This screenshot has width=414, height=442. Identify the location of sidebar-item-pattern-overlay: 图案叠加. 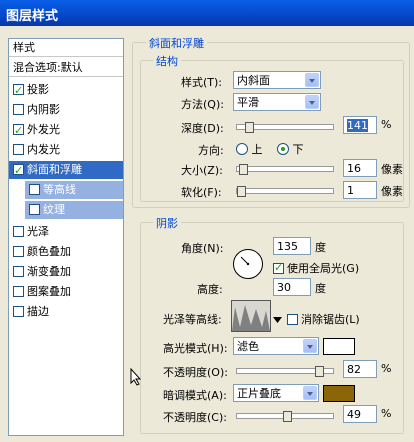
(66, 292).